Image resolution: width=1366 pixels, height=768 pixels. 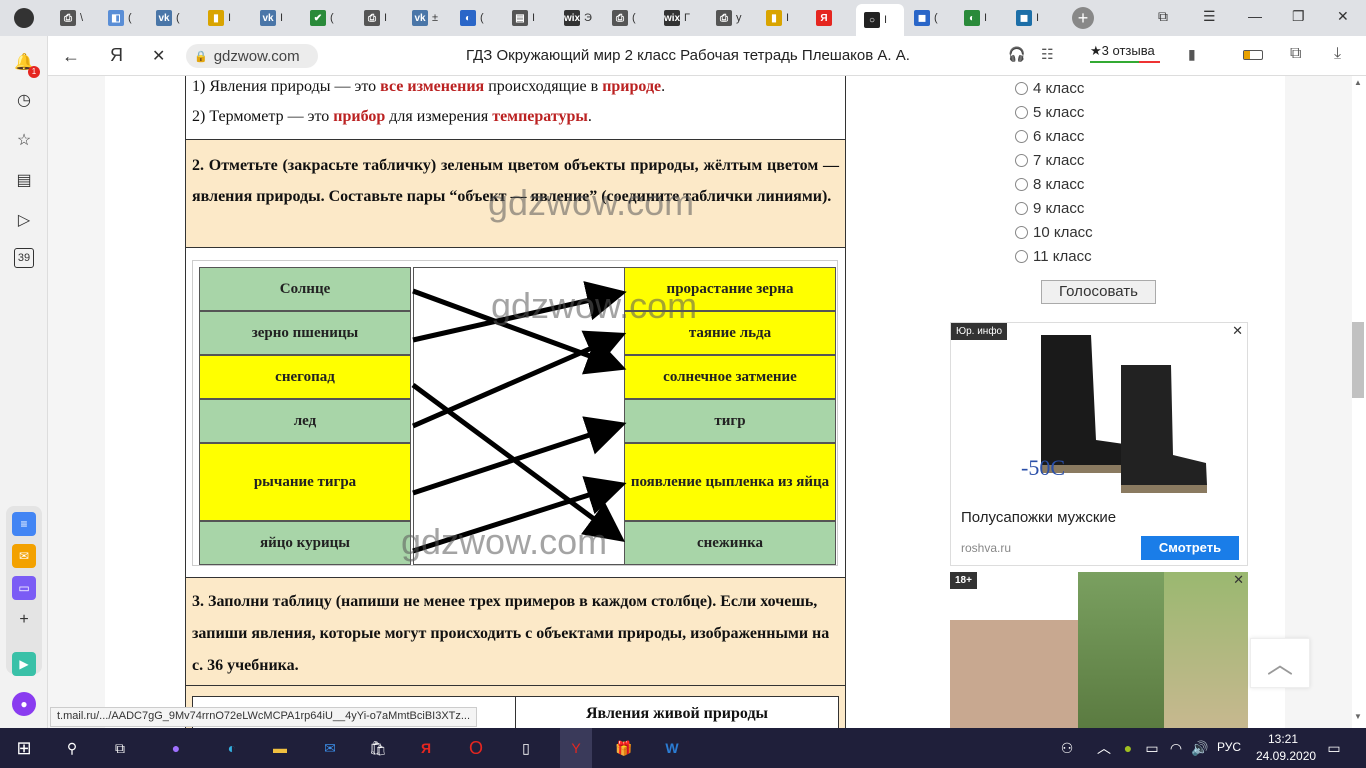 What do you see at coordinates (378, 748) in the screenshot?
I see `store-icon: 🛍` at bounding box center [378, 748].